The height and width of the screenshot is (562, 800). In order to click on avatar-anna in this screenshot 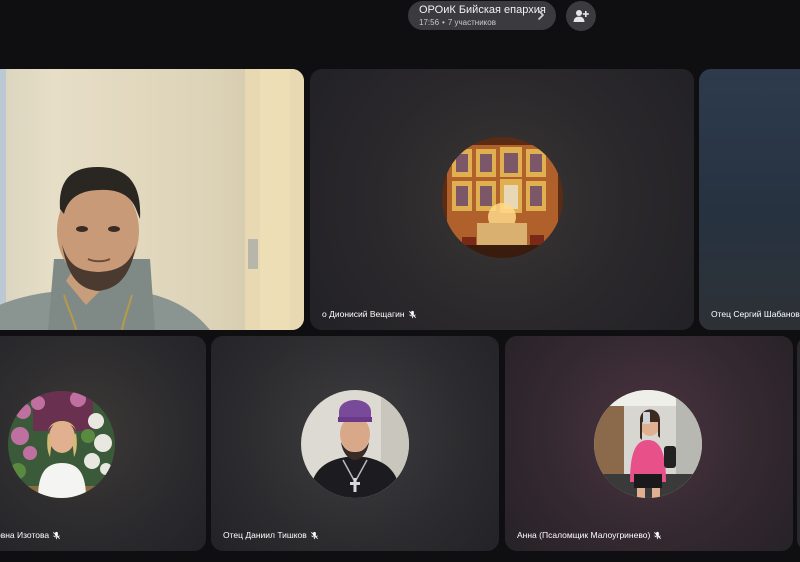, I will do `click(648, 444)`.